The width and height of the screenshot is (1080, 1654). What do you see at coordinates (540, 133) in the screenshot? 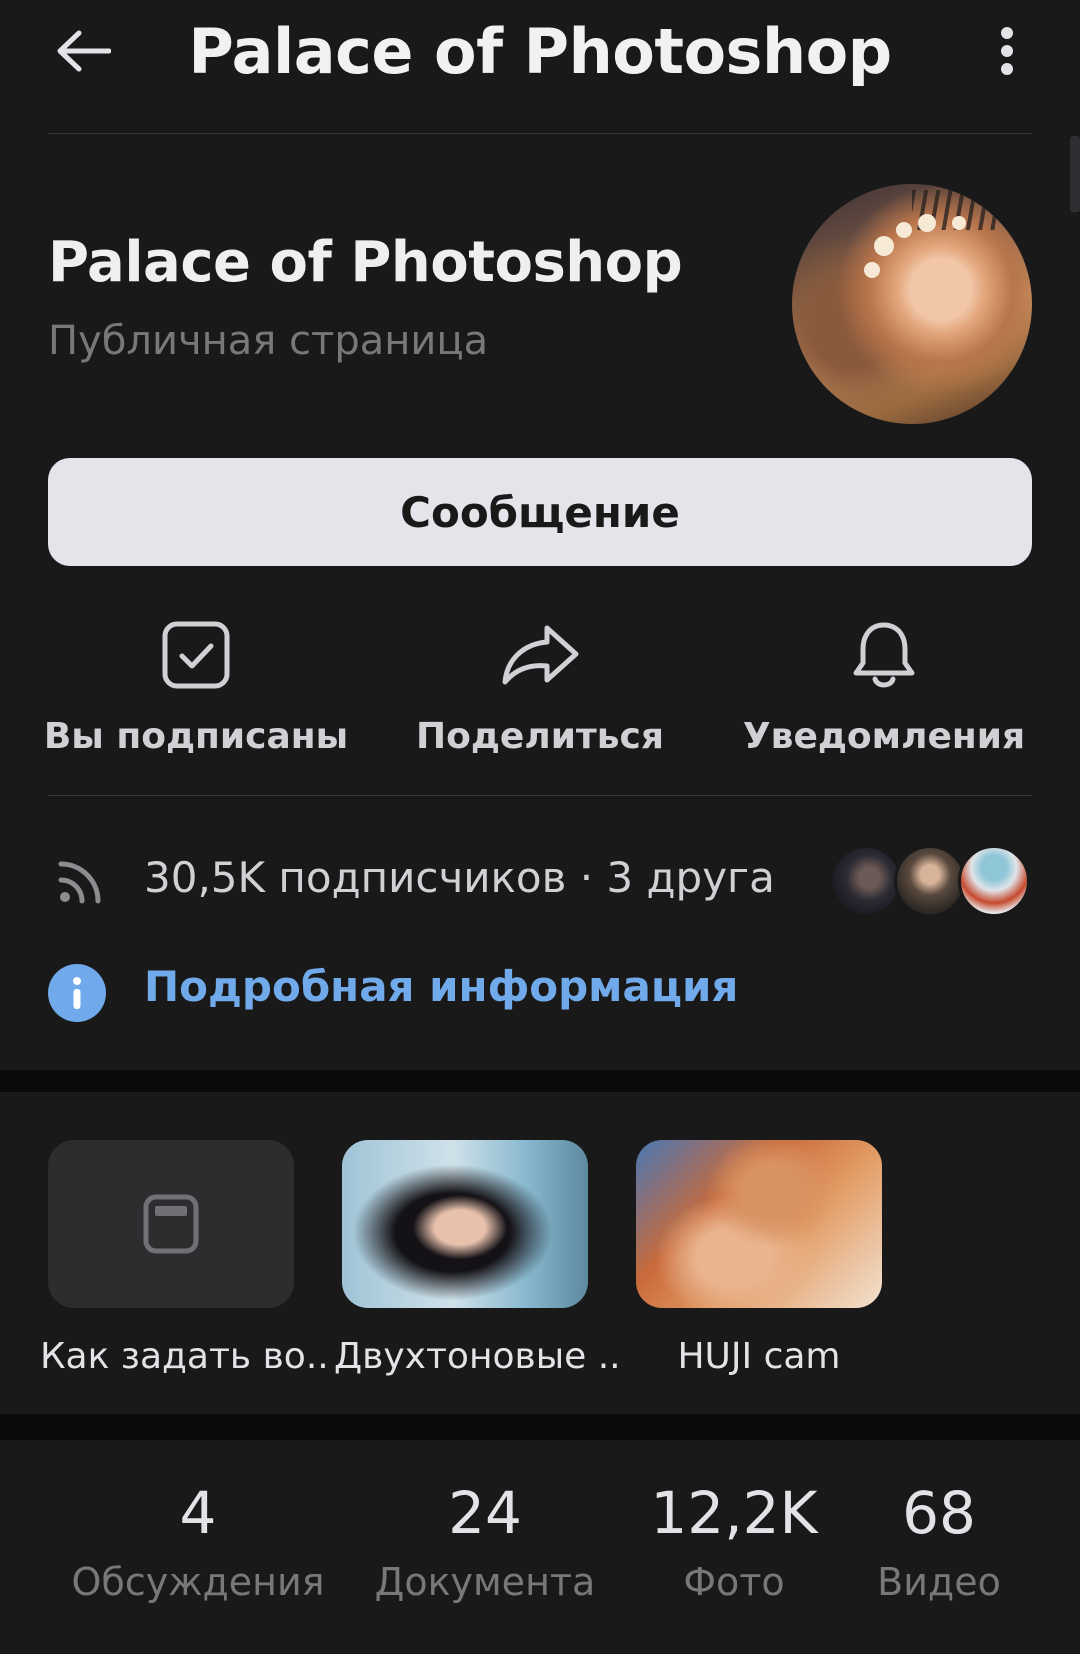
I see `header-divider` at bounding box center [540, 133].